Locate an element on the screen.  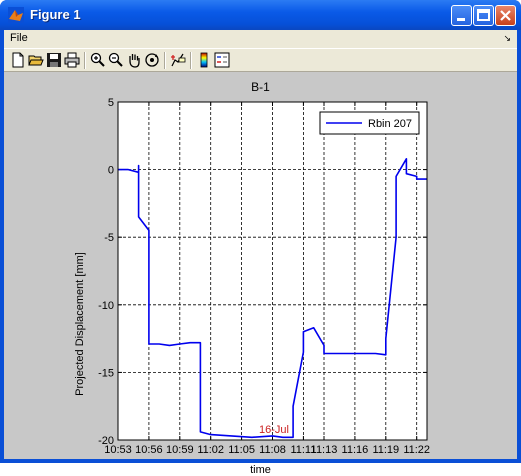
x-tick-label: 10:59 is located at coordinates (180, 450).